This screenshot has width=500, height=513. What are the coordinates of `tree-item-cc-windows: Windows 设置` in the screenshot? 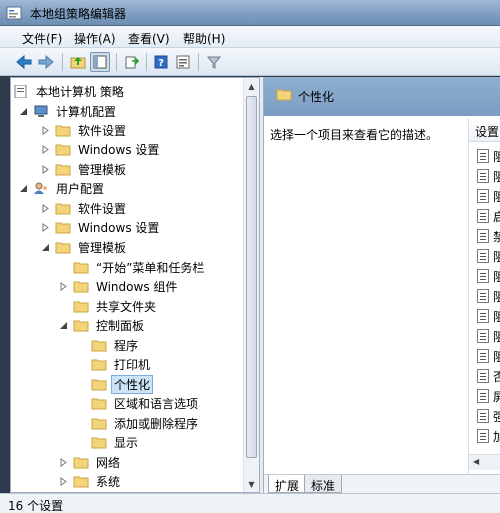 It's located at (101, 149).